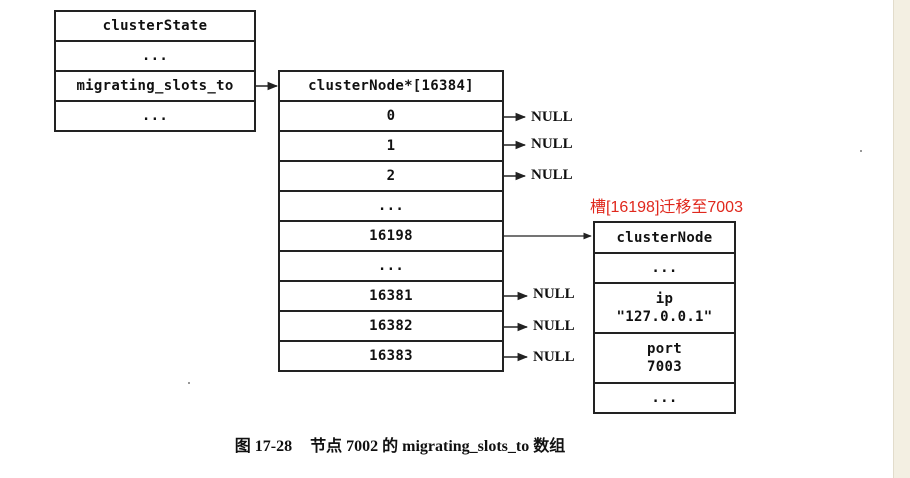 The height and width of the screenshot is (478, 910). What do you see at coordinates (438, 446) in the screenshot?
I see `figure-caption-text: 节点 7002 的 migrating_slots_to 数组` at bounding box center [438, 446].